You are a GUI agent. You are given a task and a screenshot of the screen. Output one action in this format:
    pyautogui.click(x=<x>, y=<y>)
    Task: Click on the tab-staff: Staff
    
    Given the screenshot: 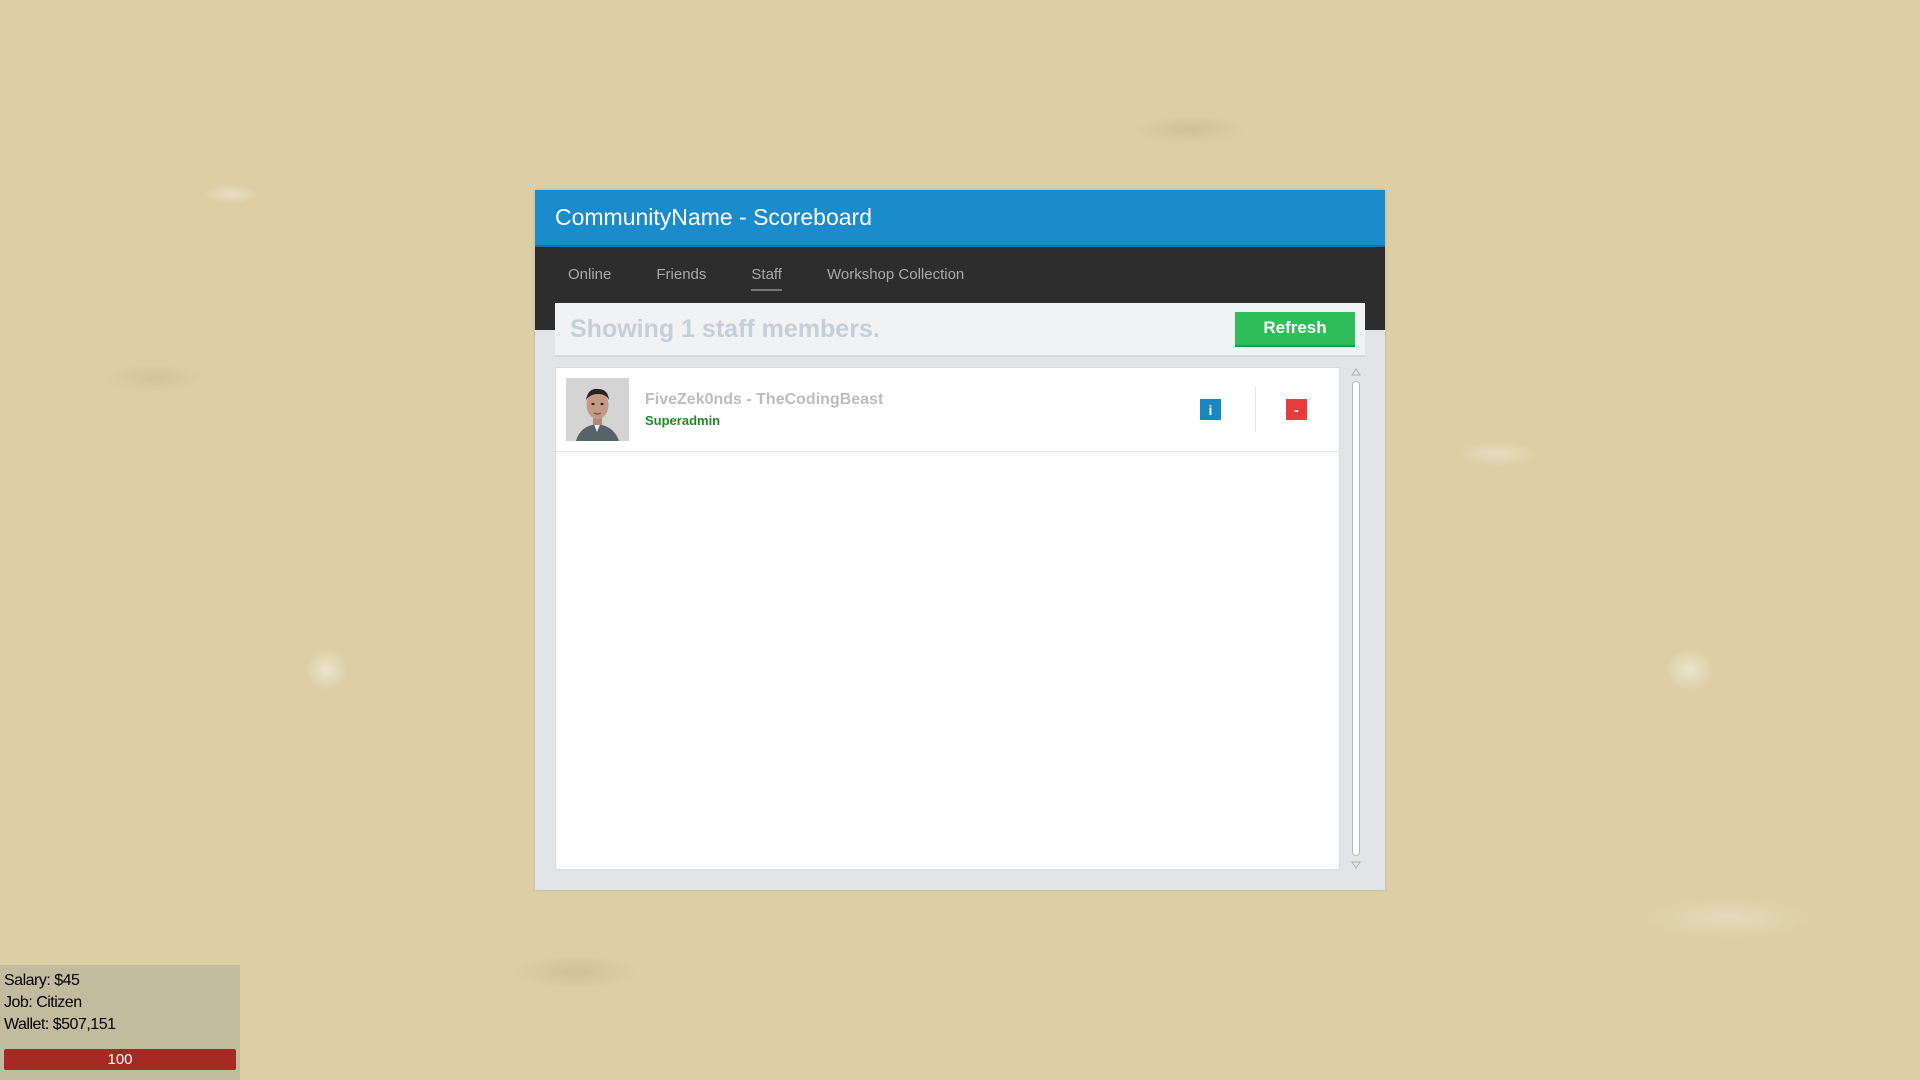 What is the action you would take?
    pyautogui.click(x=766, y=278)
    